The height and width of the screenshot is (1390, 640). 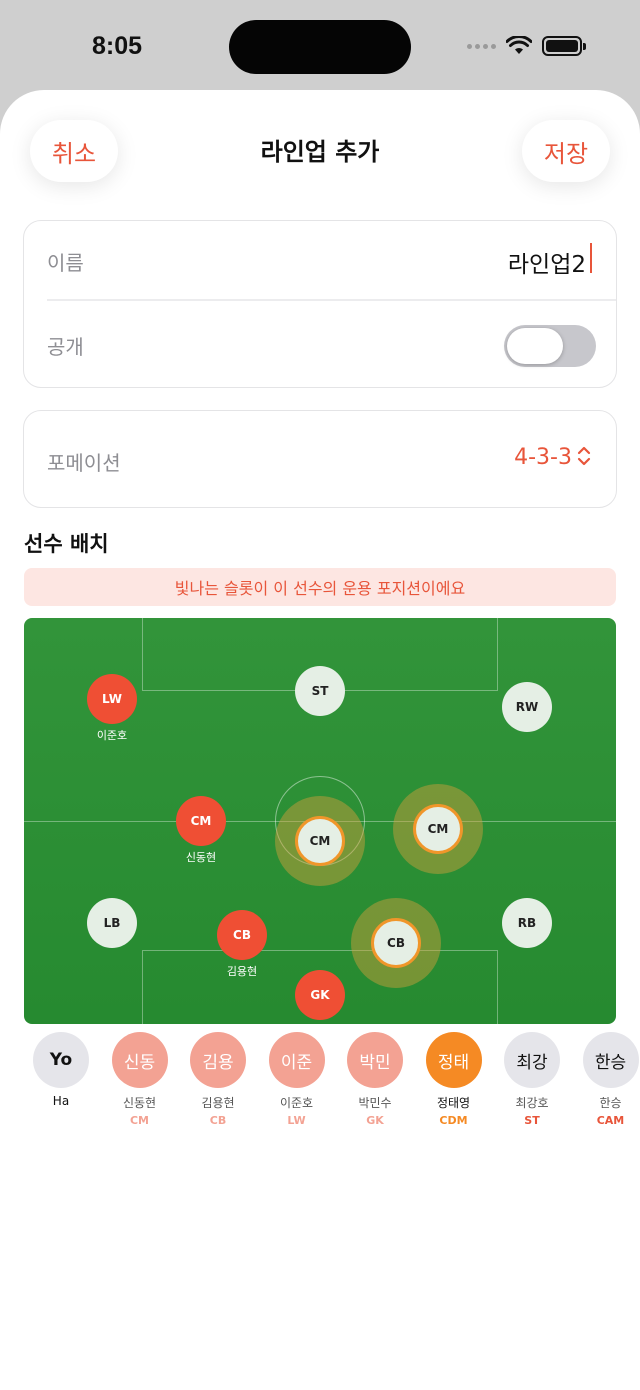 What do you see at coordinates (375, 1120) in the screenshot?
I see `bench-player-position: GK` at bounding box center [375, 1120].